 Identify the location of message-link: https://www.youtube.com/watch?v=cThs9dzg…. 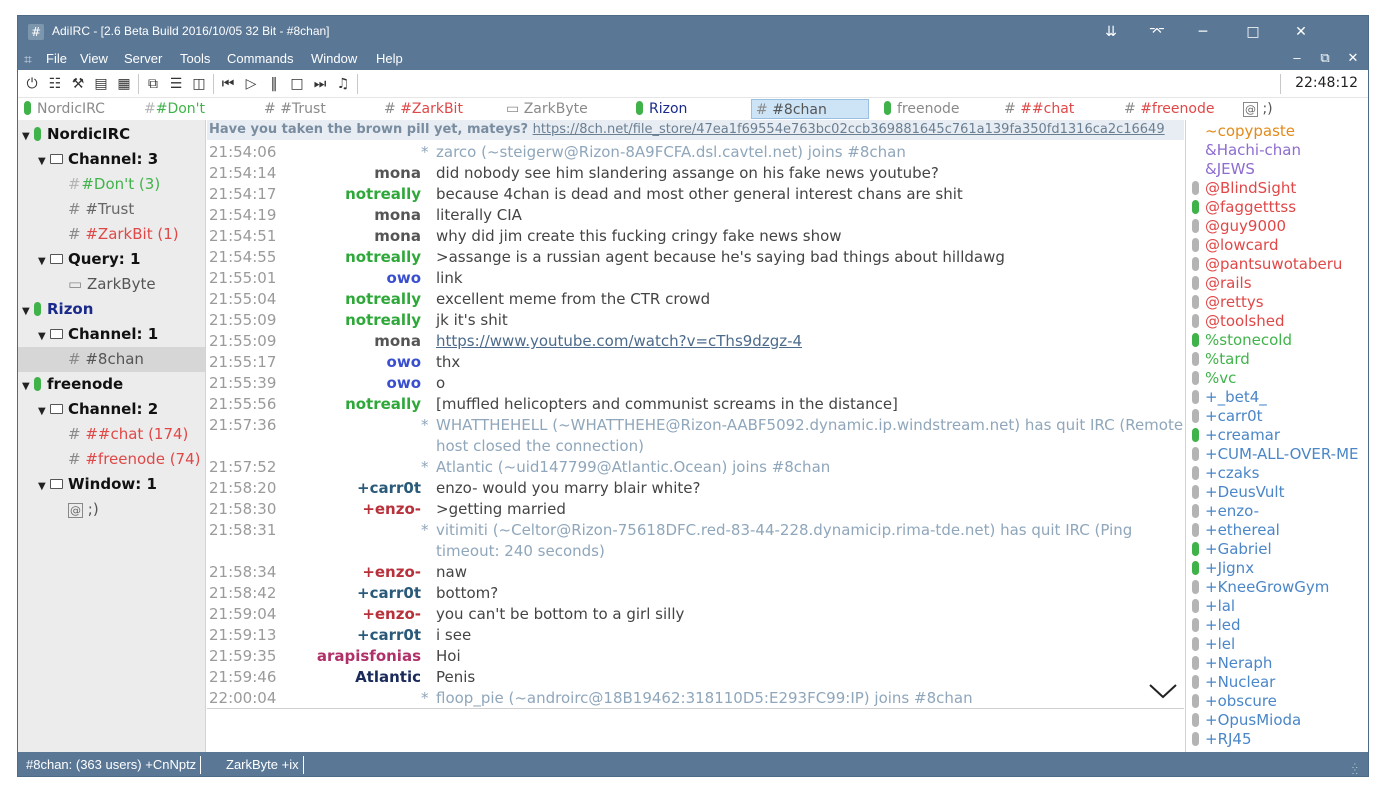
(619, 341).